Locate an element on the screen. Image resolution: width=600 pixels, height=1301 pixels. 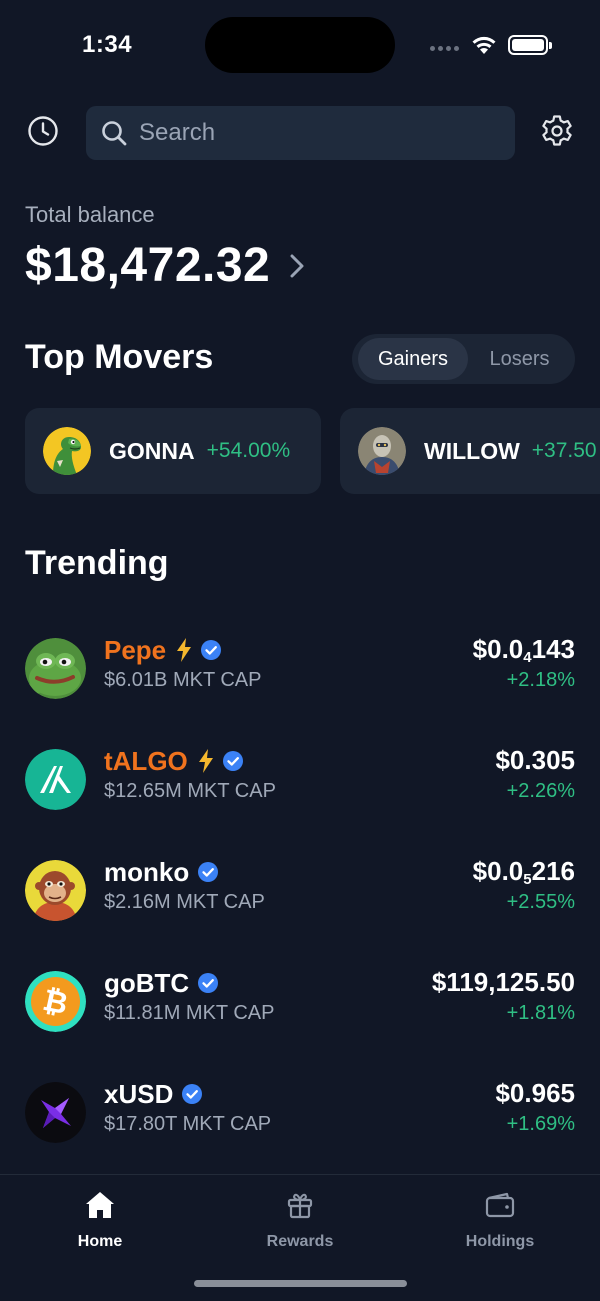
bitcoin-avatar: ₿ is located at coordinates (55, 1001).